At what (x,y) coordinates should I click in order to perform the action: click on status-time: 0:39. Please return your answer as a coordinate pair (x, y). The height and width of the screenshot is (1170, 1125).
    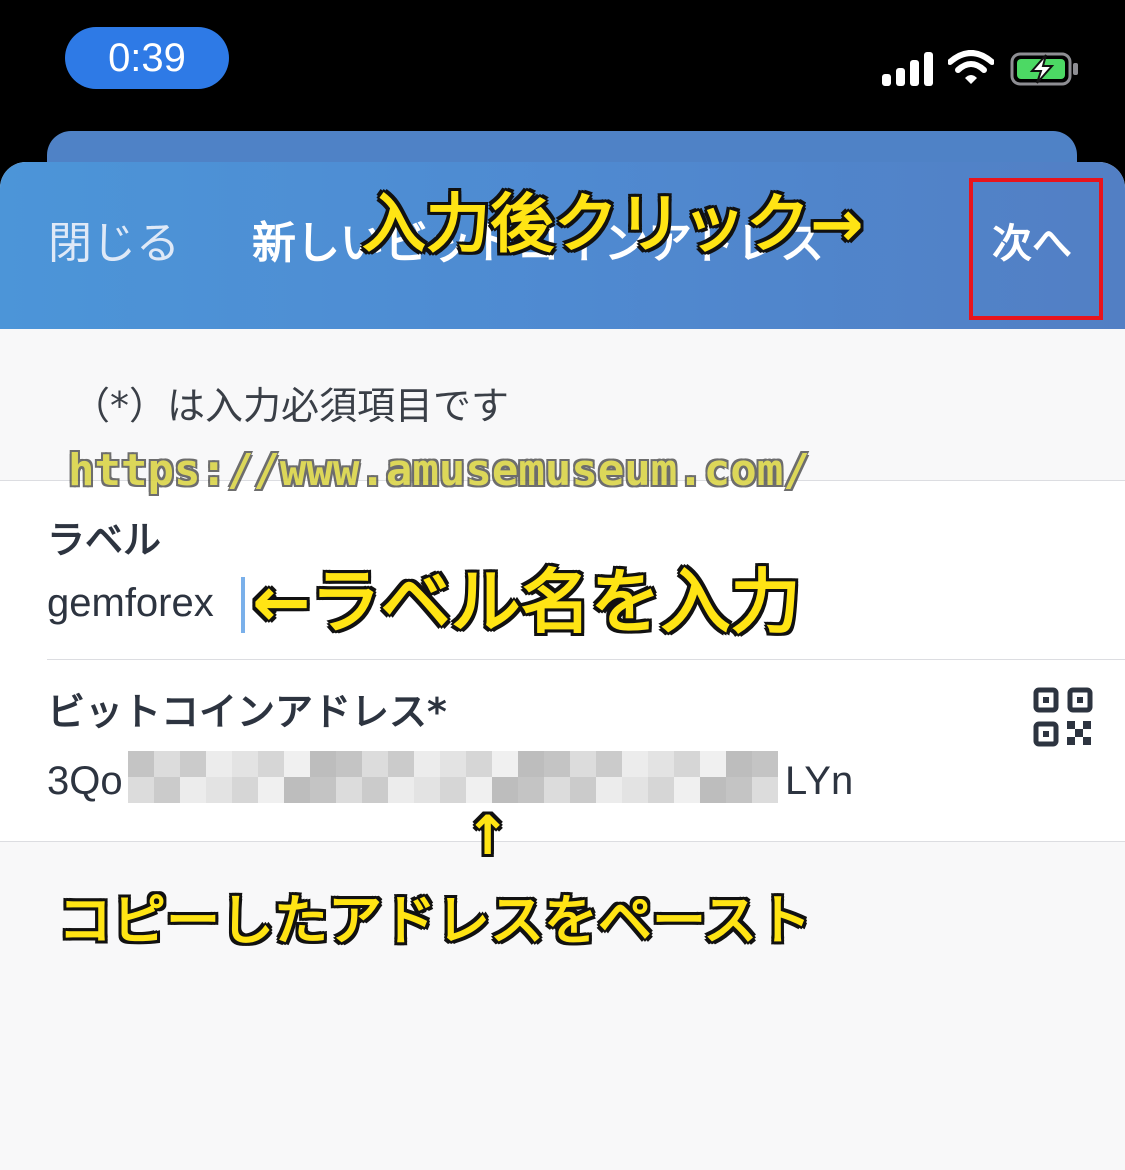
    Looking at the image, I should click on (147, 58).